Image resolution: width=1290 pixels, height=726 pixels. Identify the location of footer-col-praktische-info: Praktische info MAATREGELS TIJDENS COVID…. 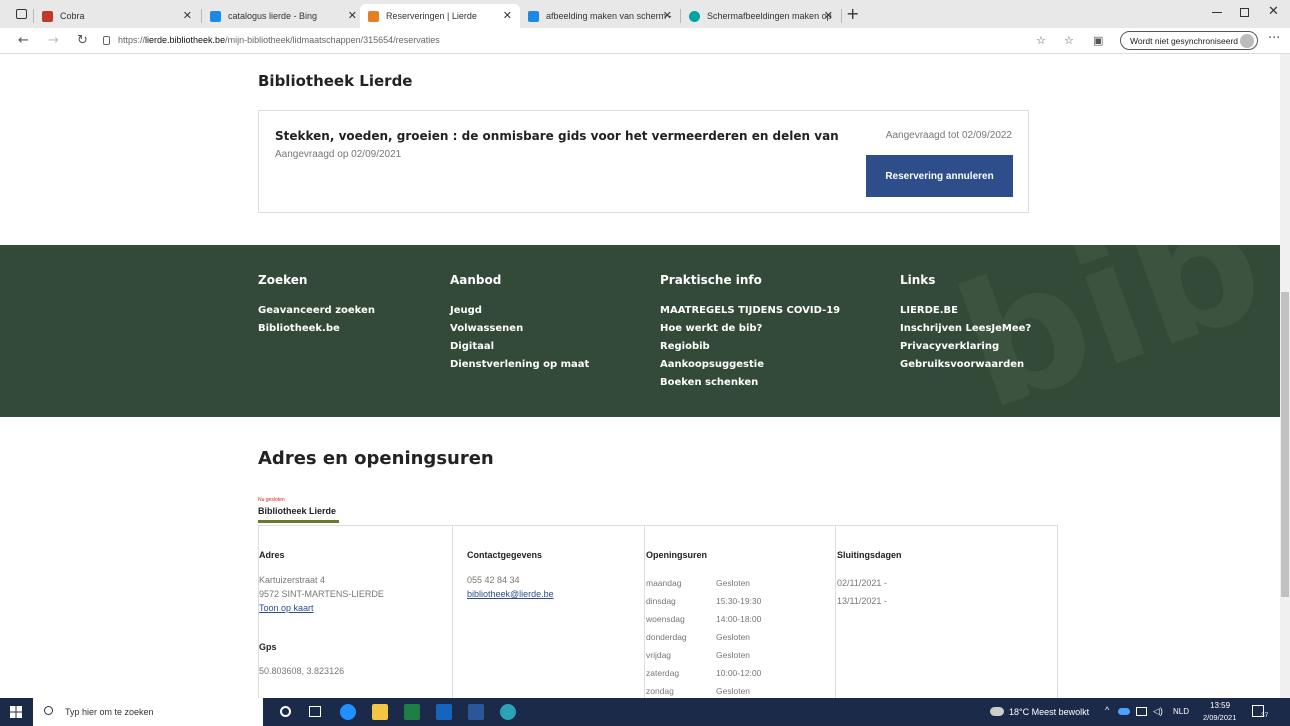
(750, 334).